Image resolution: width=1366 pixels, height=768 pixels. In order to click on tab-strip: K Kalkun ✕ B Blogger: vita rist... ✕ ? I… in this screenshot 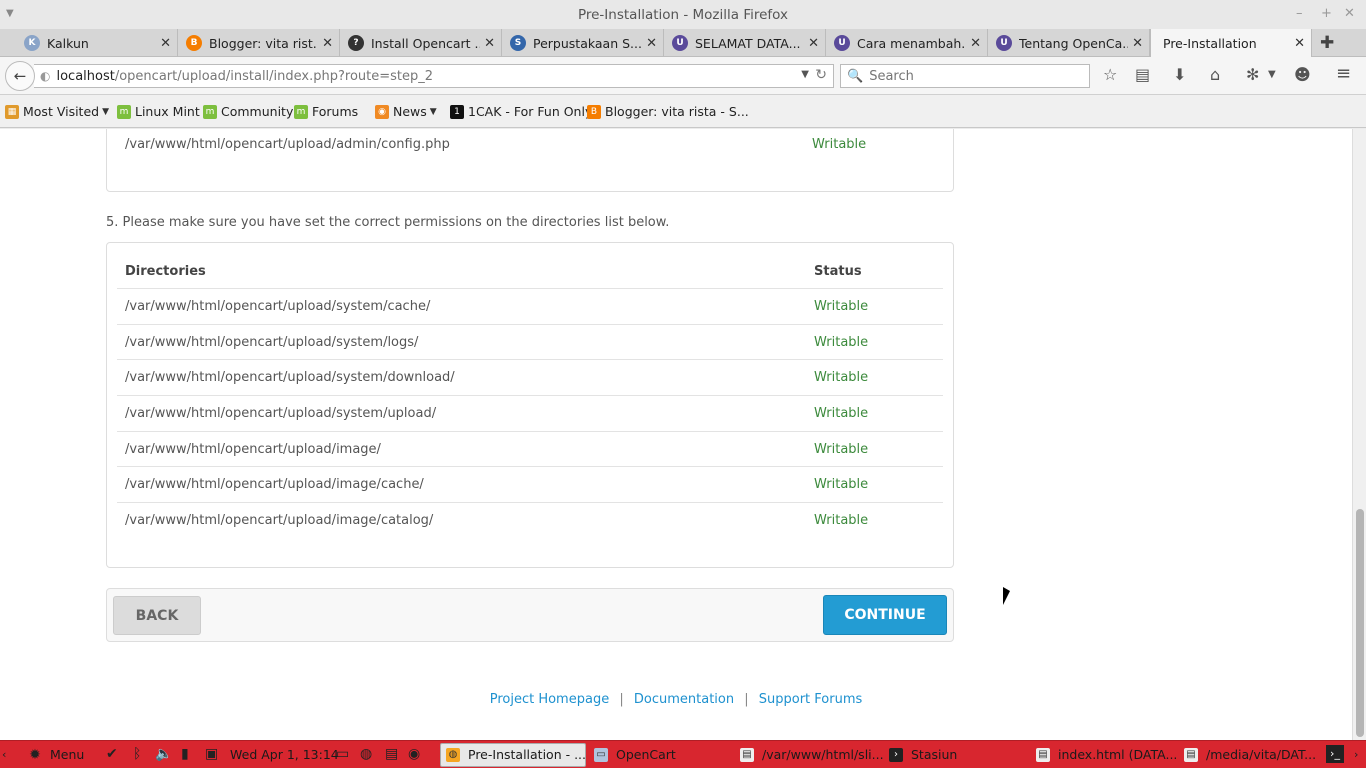, I will do `click(683, 43)`.